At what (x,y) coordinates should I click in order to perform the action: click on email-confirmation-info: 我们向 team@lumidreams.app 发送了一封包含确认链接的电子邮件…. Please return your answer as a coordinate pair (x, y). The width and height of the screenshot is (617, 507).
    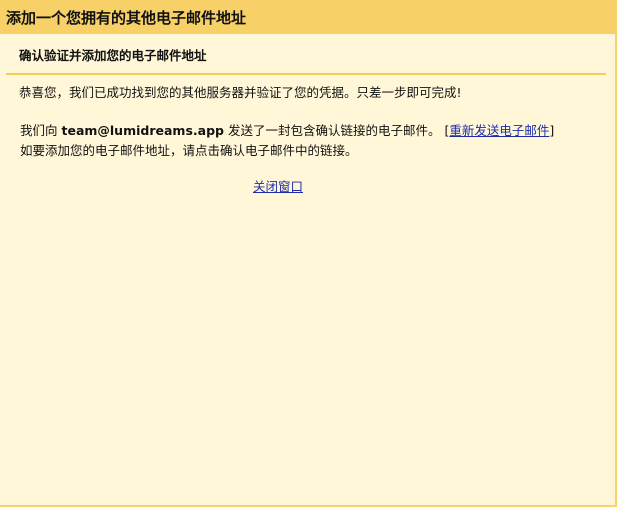
    Looking at the image, I should click on (312, 141).